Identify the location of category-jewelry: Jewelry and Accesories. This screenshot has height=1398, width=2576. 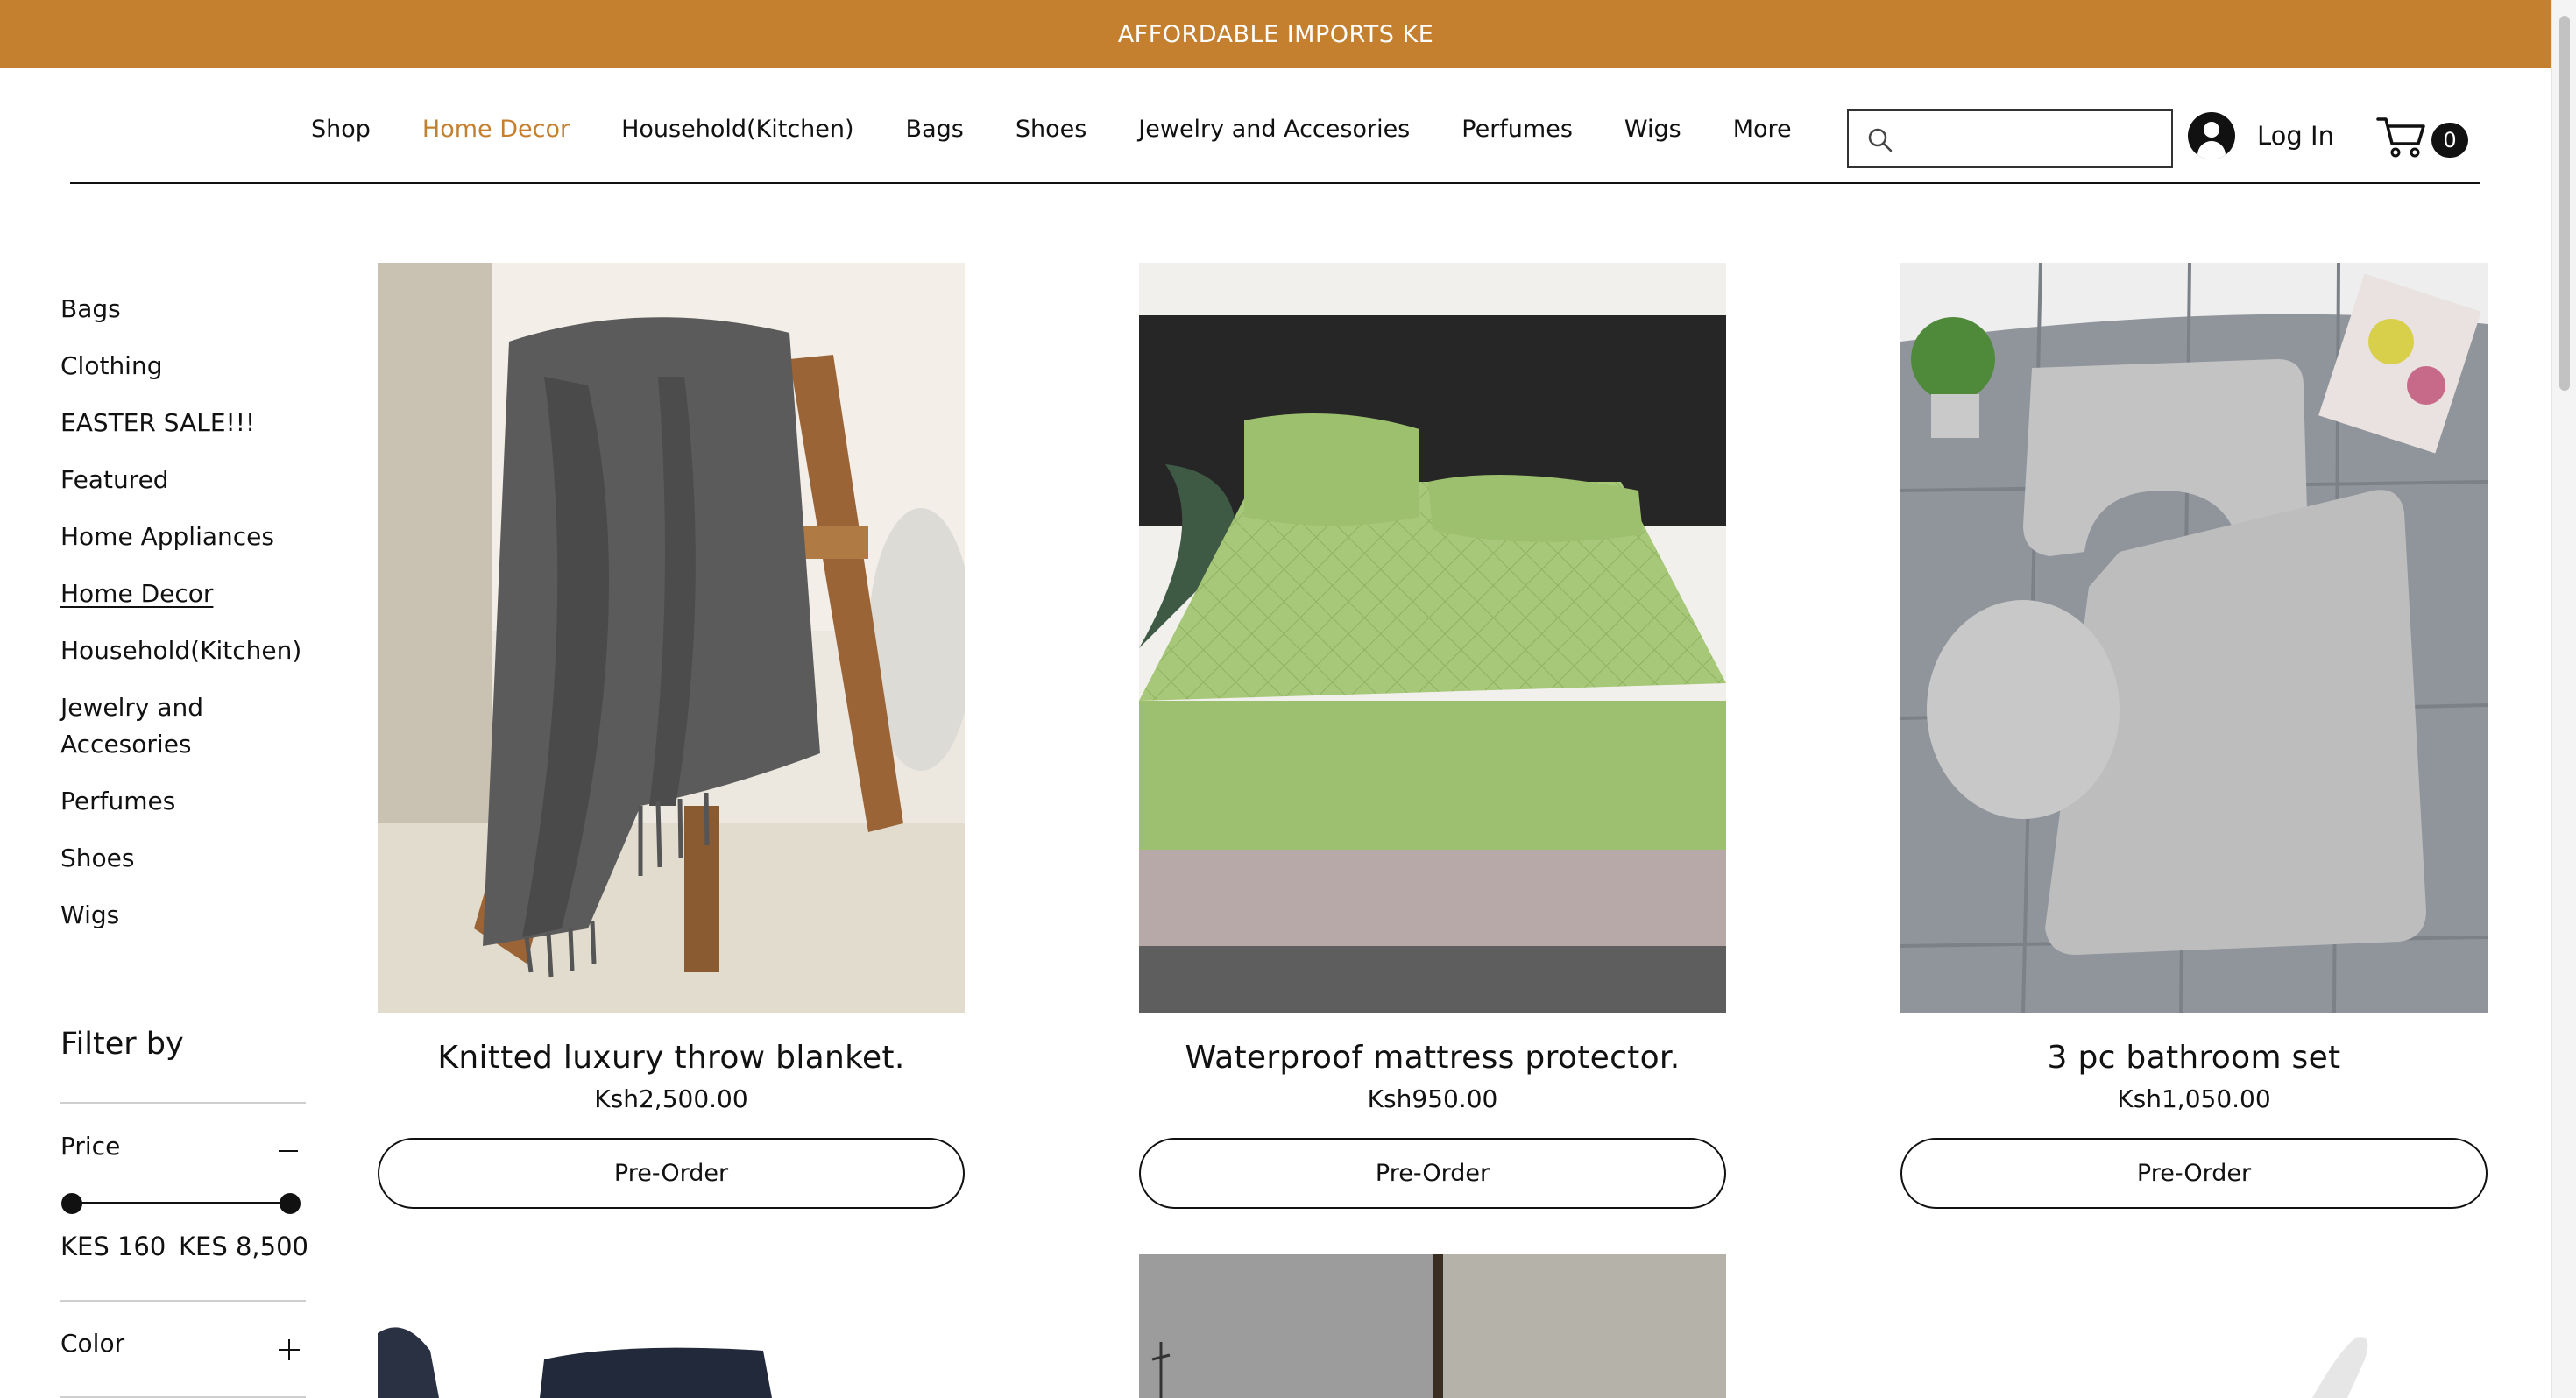
(178, 726).